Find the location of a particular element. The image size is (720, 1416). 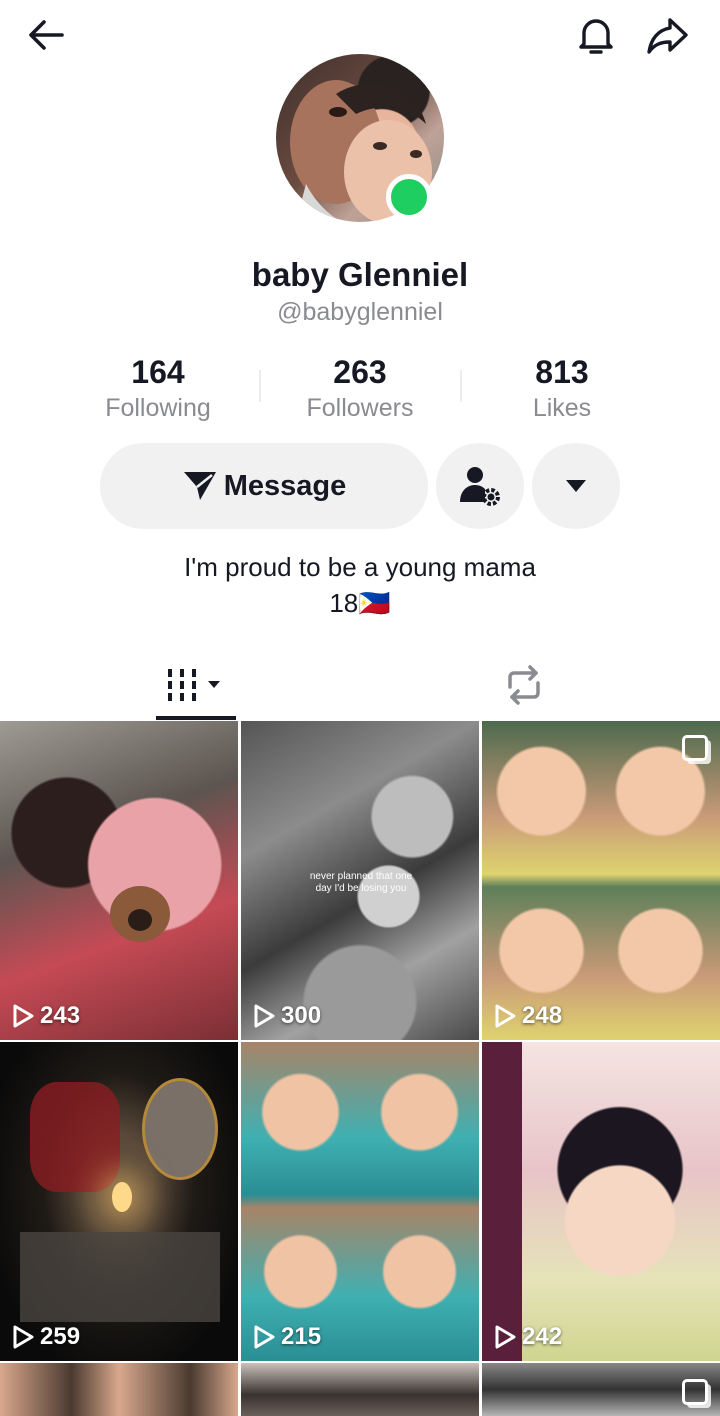

grid-icon is located at coordinates (194, 685).